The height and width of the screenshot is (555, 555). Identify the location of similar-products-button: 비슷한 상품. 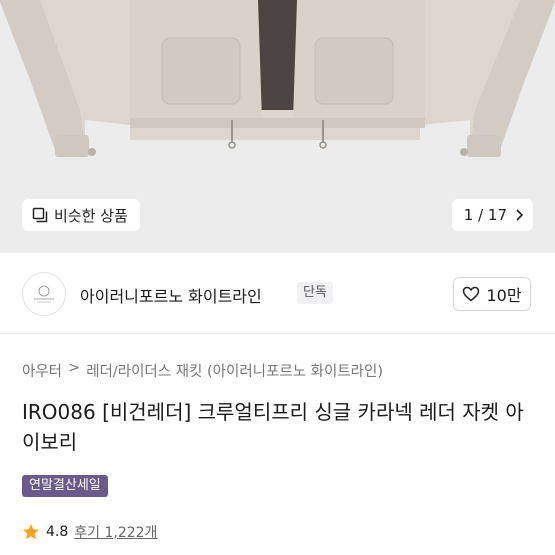
(81, 215).